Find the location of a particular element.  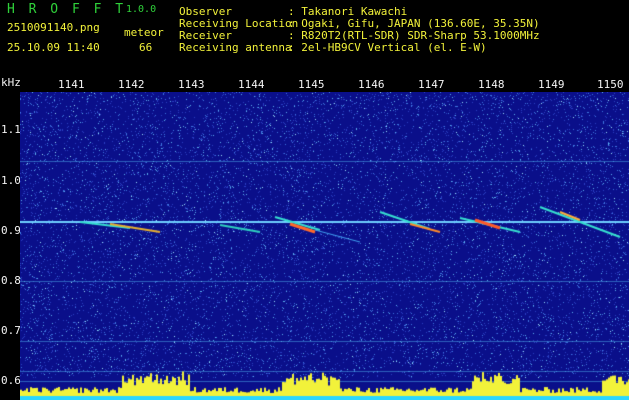

count-label: 66 is located at coordinates (146, 47).